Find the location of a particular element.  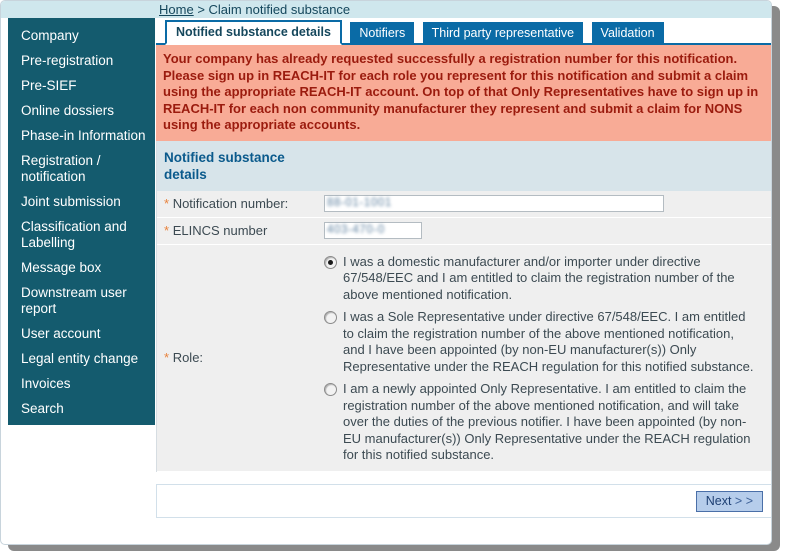

notification-number-label: * Notification number: is located at coordinates (238, 203).